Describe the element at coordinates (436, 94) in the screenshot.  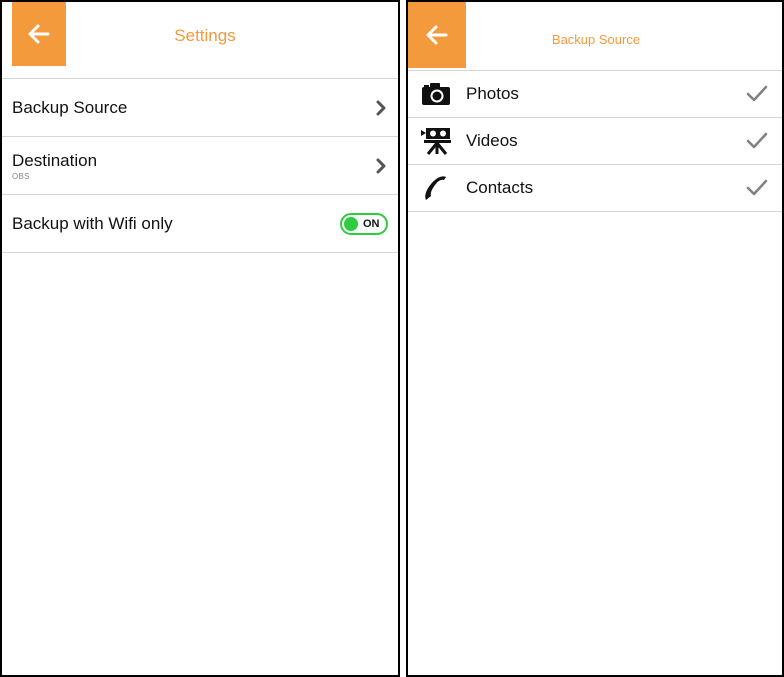
I see `camera-icon` at that location.